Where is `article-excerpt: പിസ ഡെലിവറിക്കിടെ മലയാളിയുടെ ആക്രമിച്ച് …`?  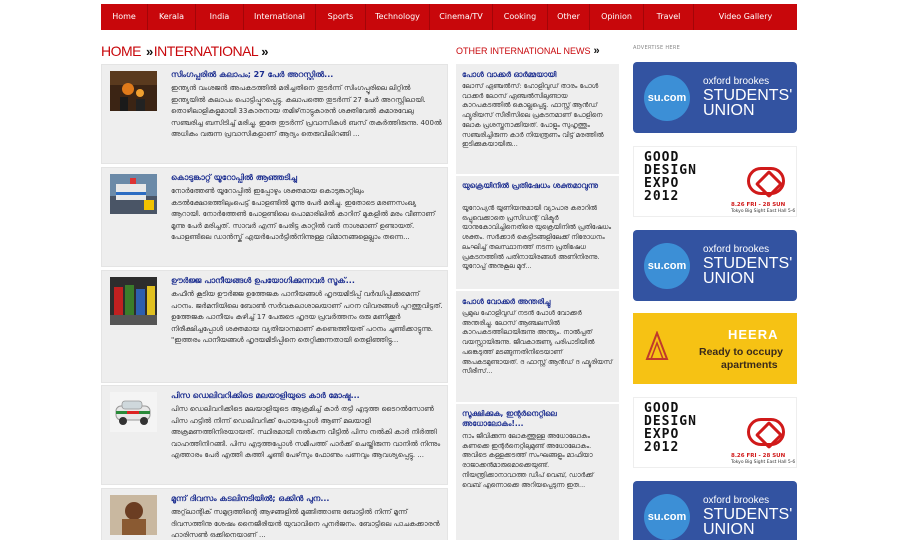 article-excerpt: പിസ ഡെലിവറിക്കിടെ മലയാളിയുടെ ആക്രമിച്ച് … is located at coordinates (306, 432).